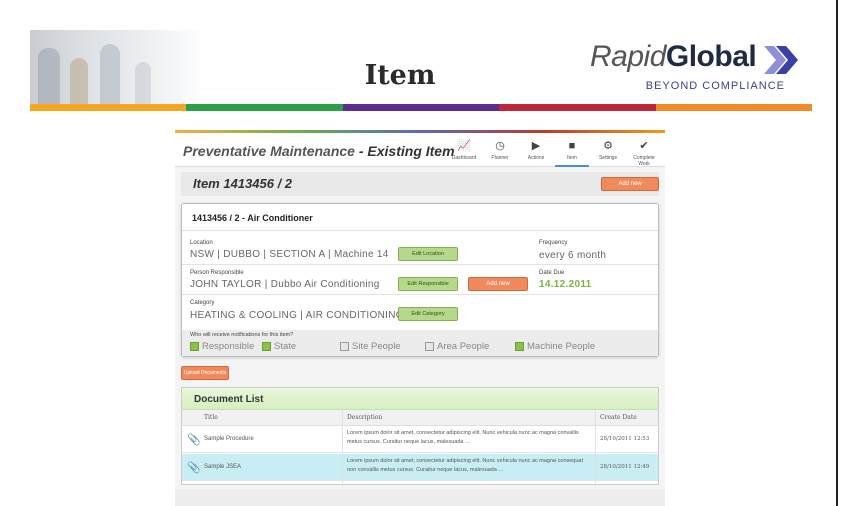  Describe the element at coordinates (572, 146) in the screenshot. I see `stop-icon: ■` at that location.